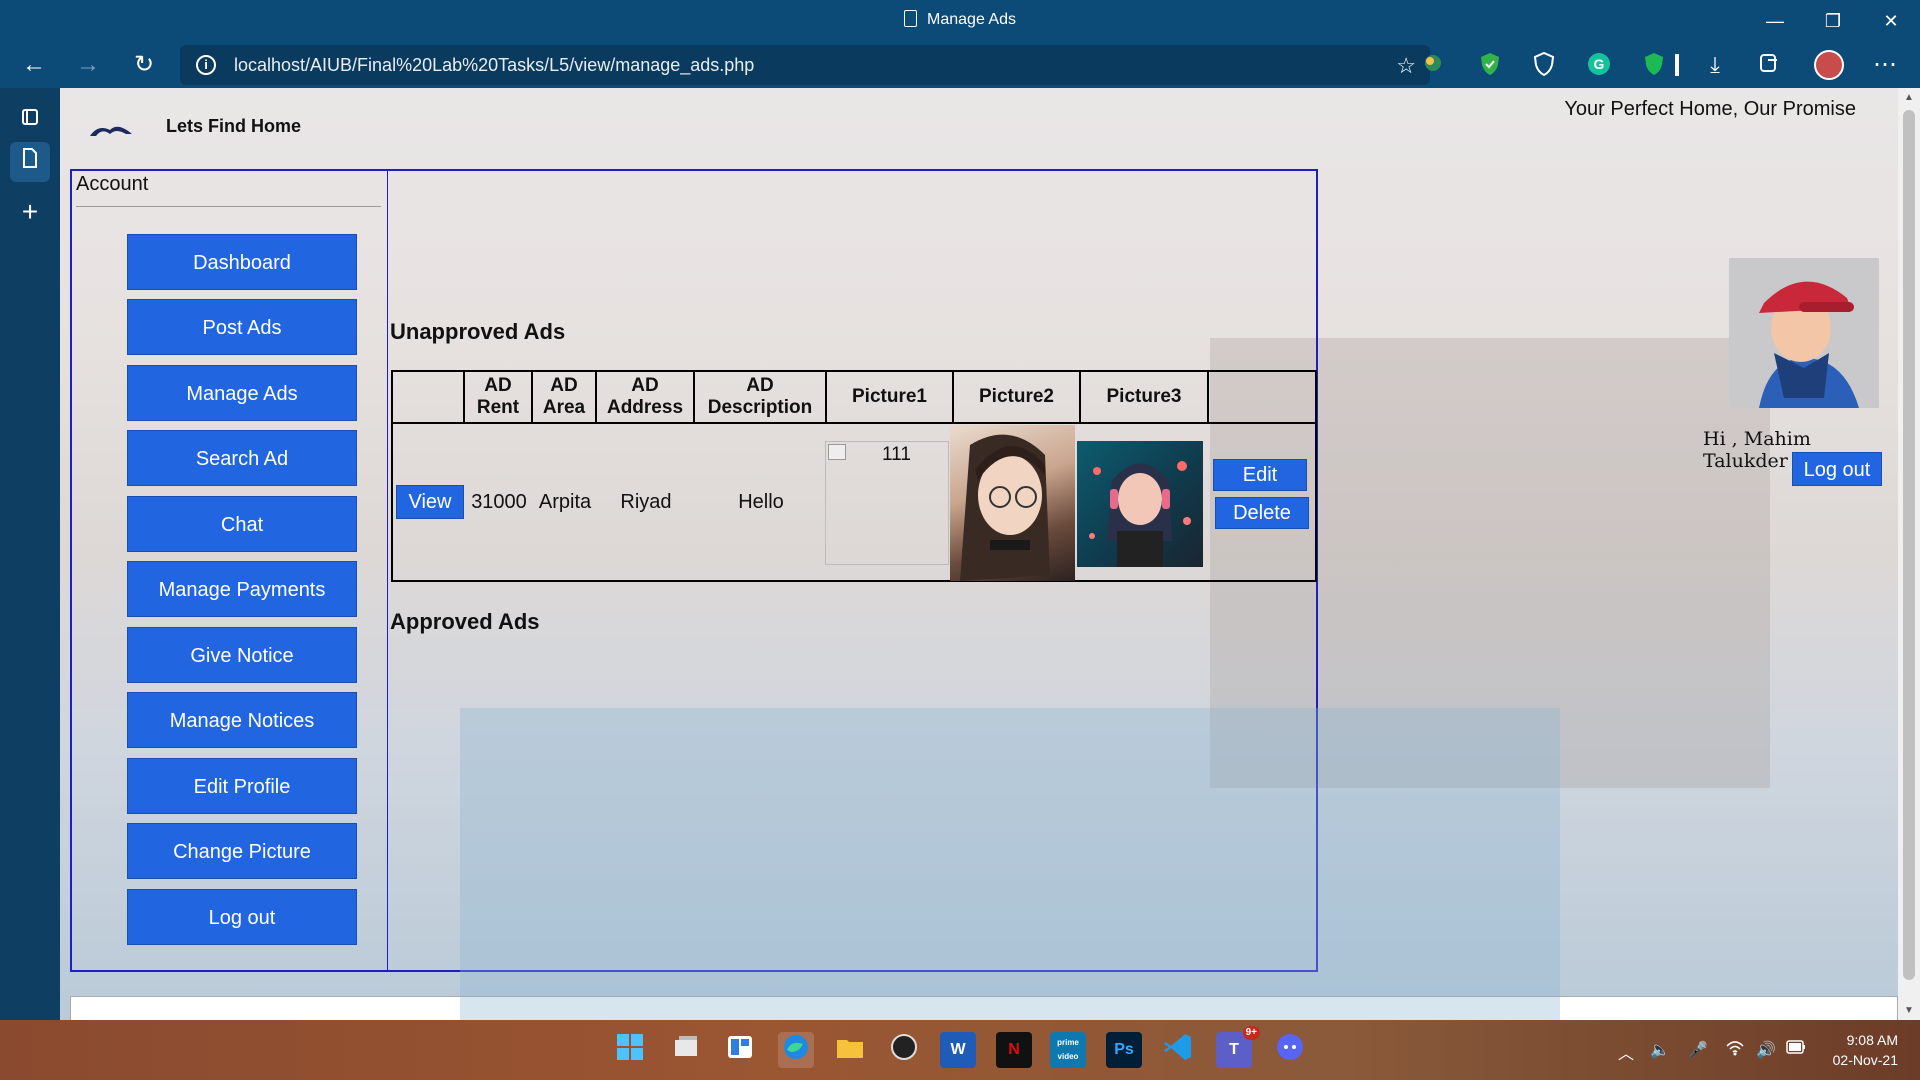 The image size is (1920, 1080). I want to click on photoshop-icon: Ps, so click(1124, 1050).